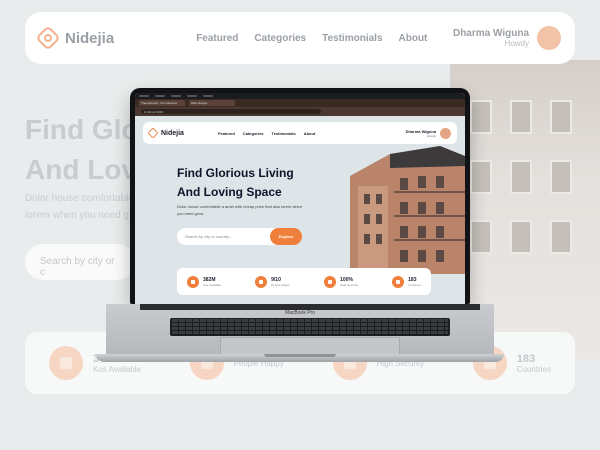  Describe the element at coordinates (235, 173) in the screenshot. I see `hero-title-line-1: Find Glorious Living` at that location.